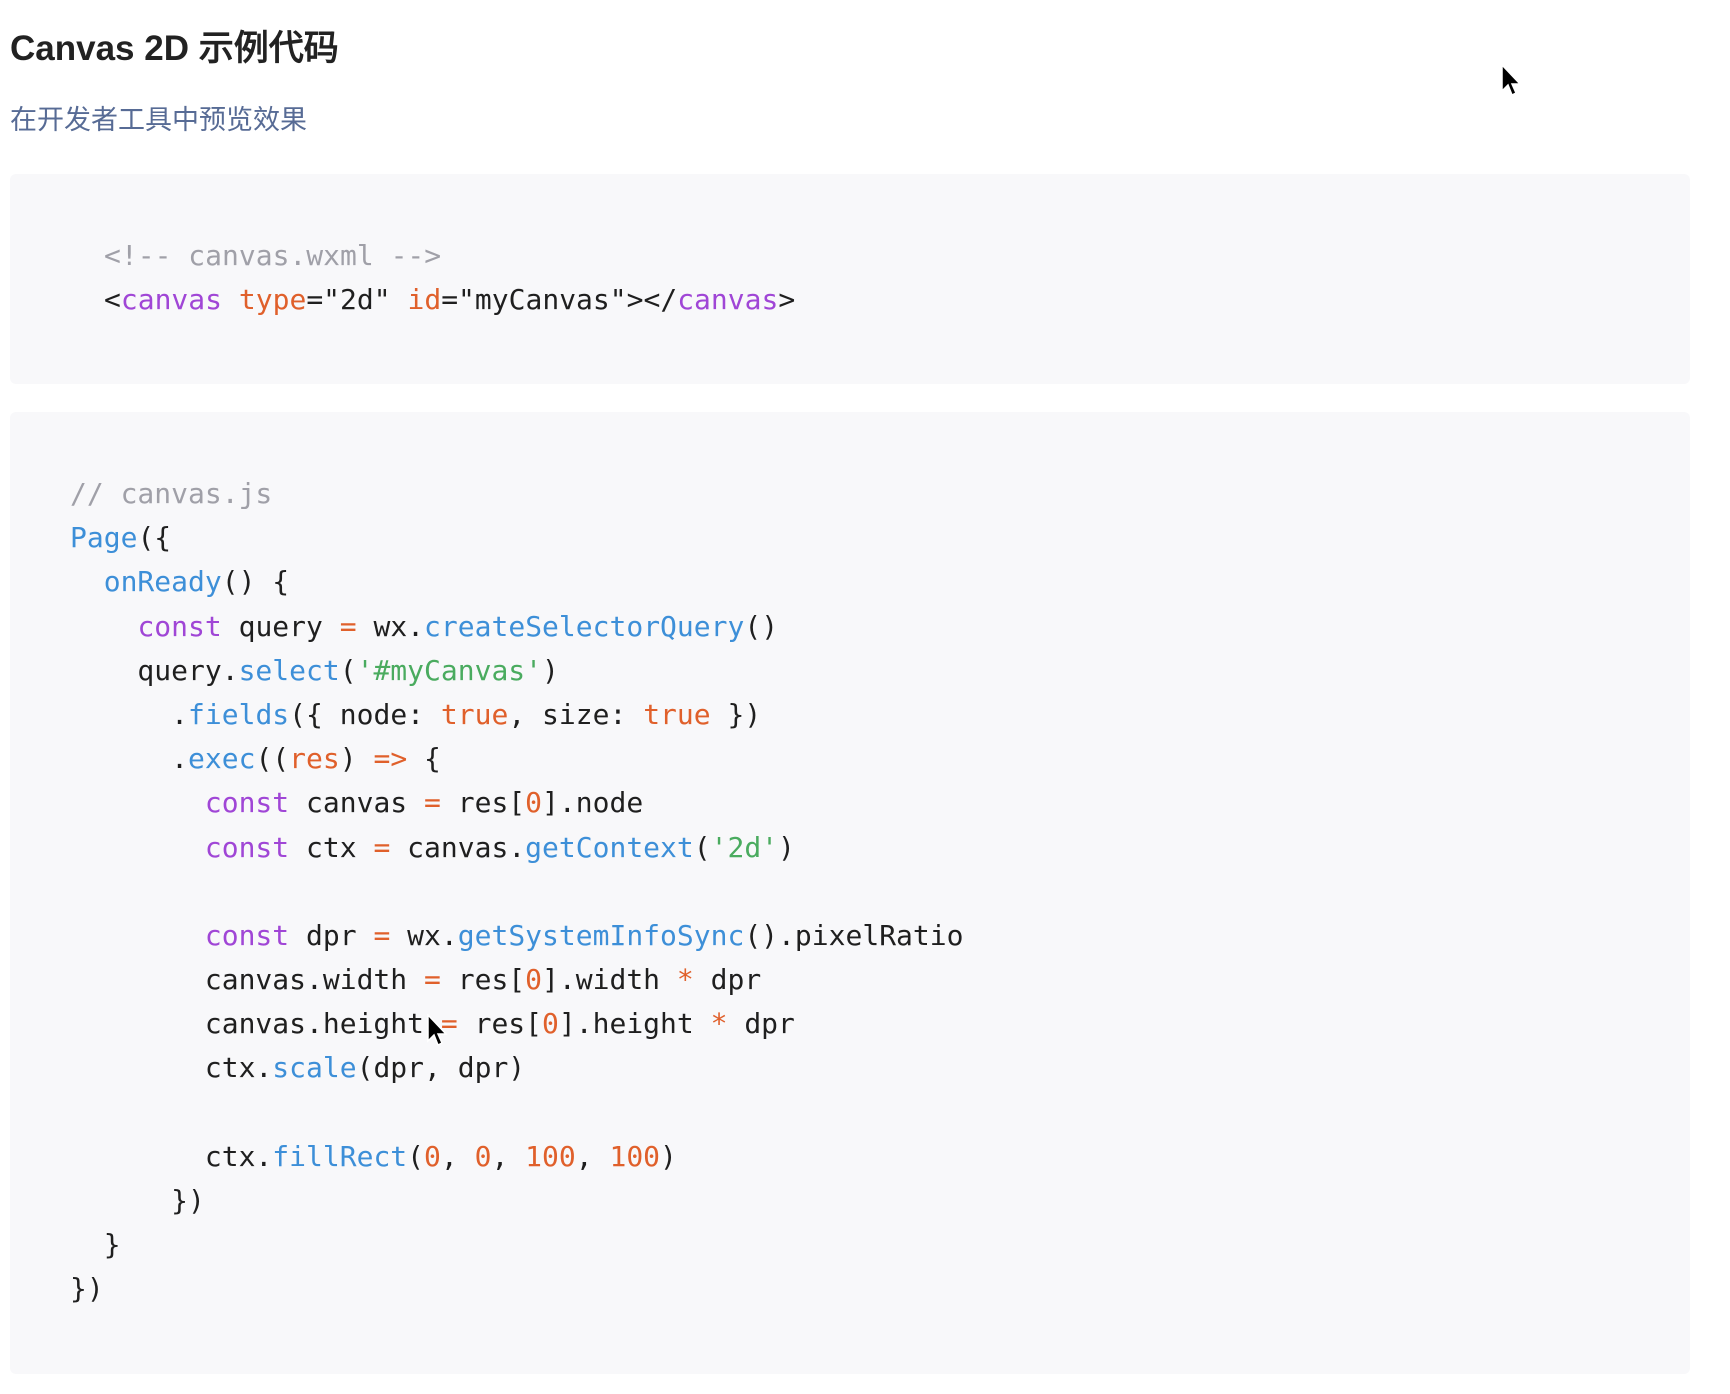 The height and width of the screenshot is (1394, 1730). What do you see at coordinates (357, 300) in the screenshot?
I see `code-token: ="2d"` at bounding box center [357, 300].